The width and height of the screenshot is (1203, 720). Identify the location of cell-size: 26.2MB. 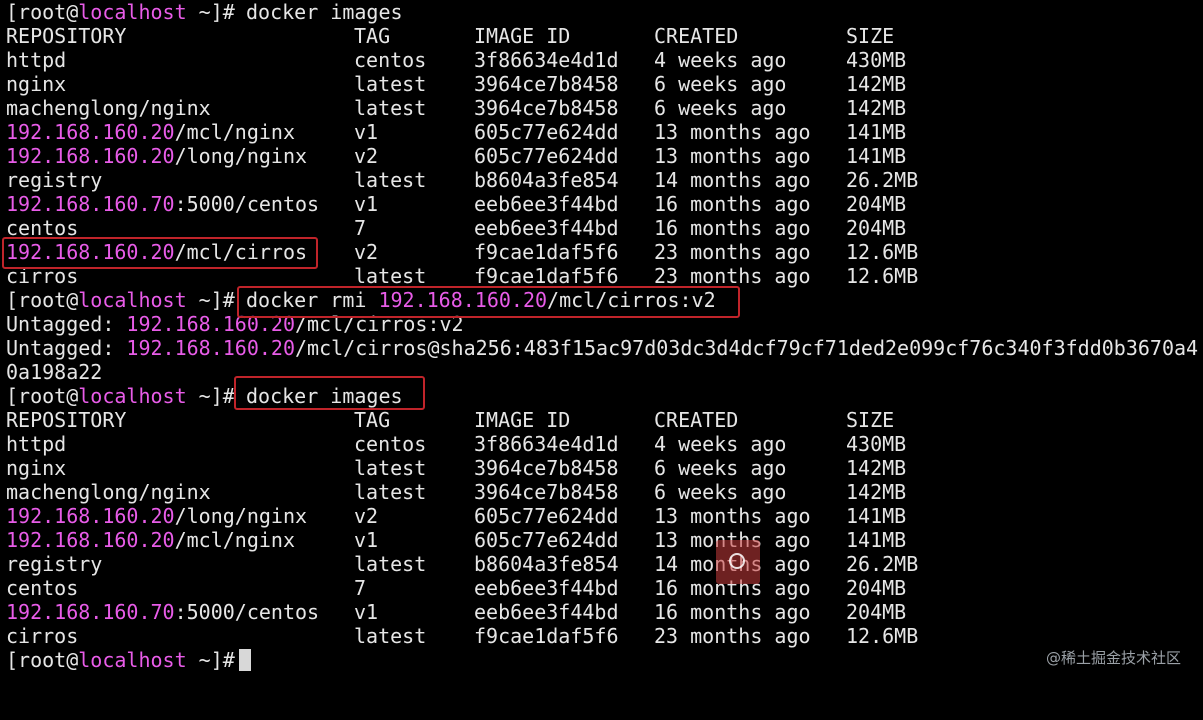
(882, 180).